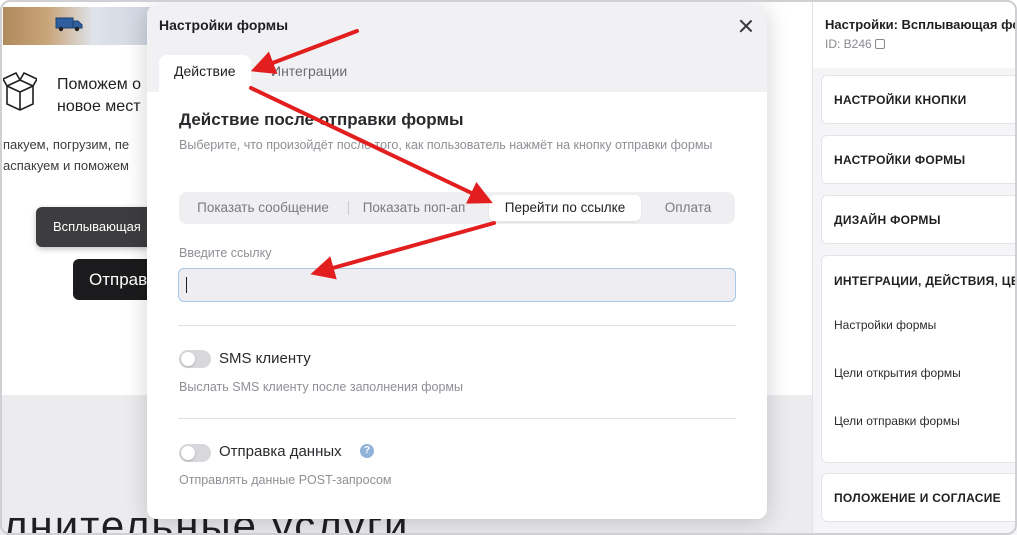 The height and width of the screenshot is (535, 1017). What do you see at coordinates (921, 24) in the screenshot?
I see `settings-panel-title: Настройки: Всплывающая фо` at bounding box center [921, 24].